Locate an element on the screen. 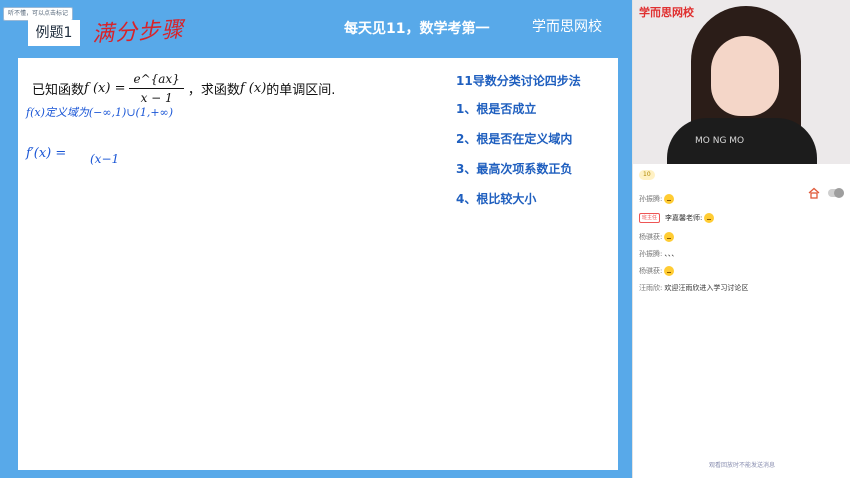 The width and height of the screenshot is (850, 478). method-list: 1、根是否成立 2、根是否在定义域内 3、最高次项系数正负 4、根比较大小 is located at coordinates (514, 162).